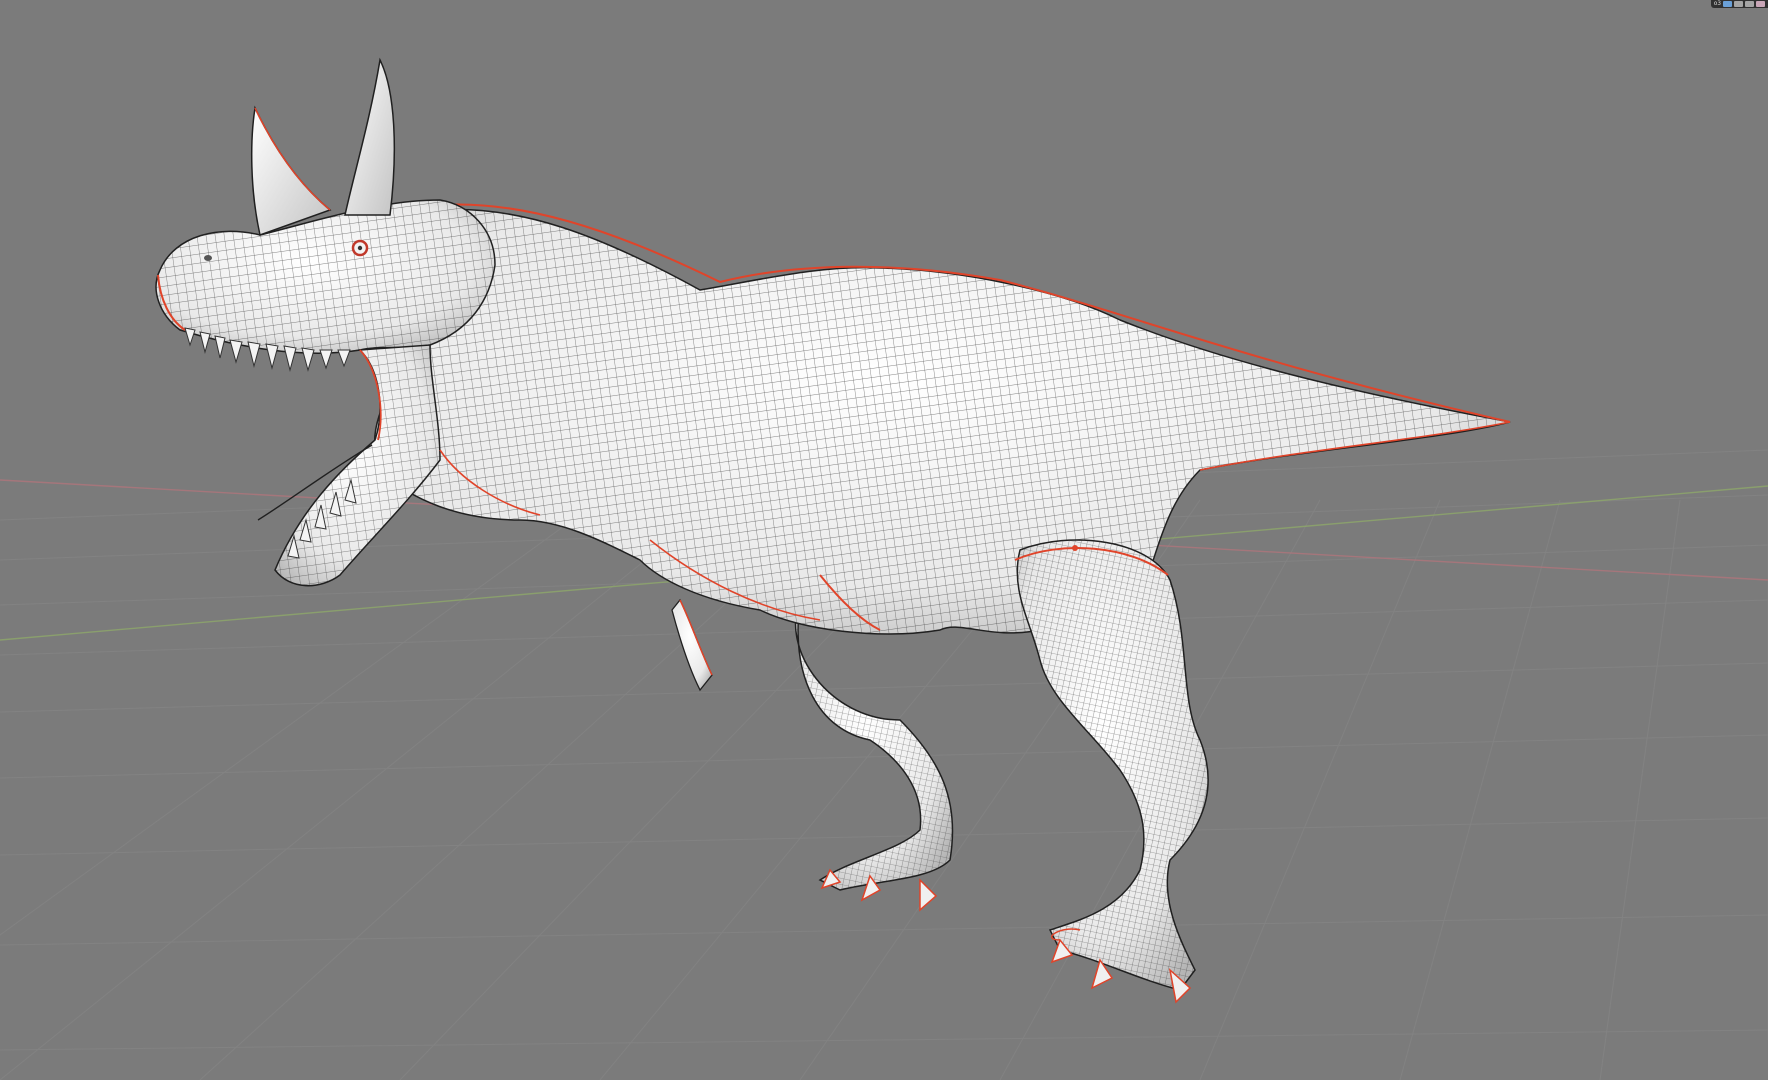 This screenshot has height=1080, width=1768. I want to click on viewport-overlay-toolbar: o3, so click(1739, 4).